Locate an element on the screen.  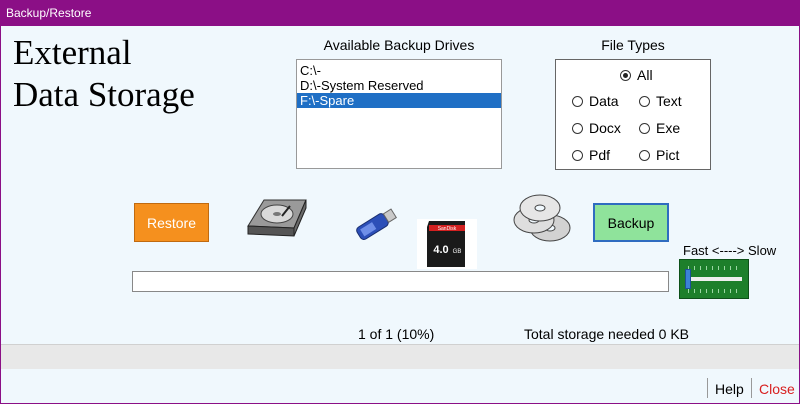
slider-track is located at coordinates (715, 279).